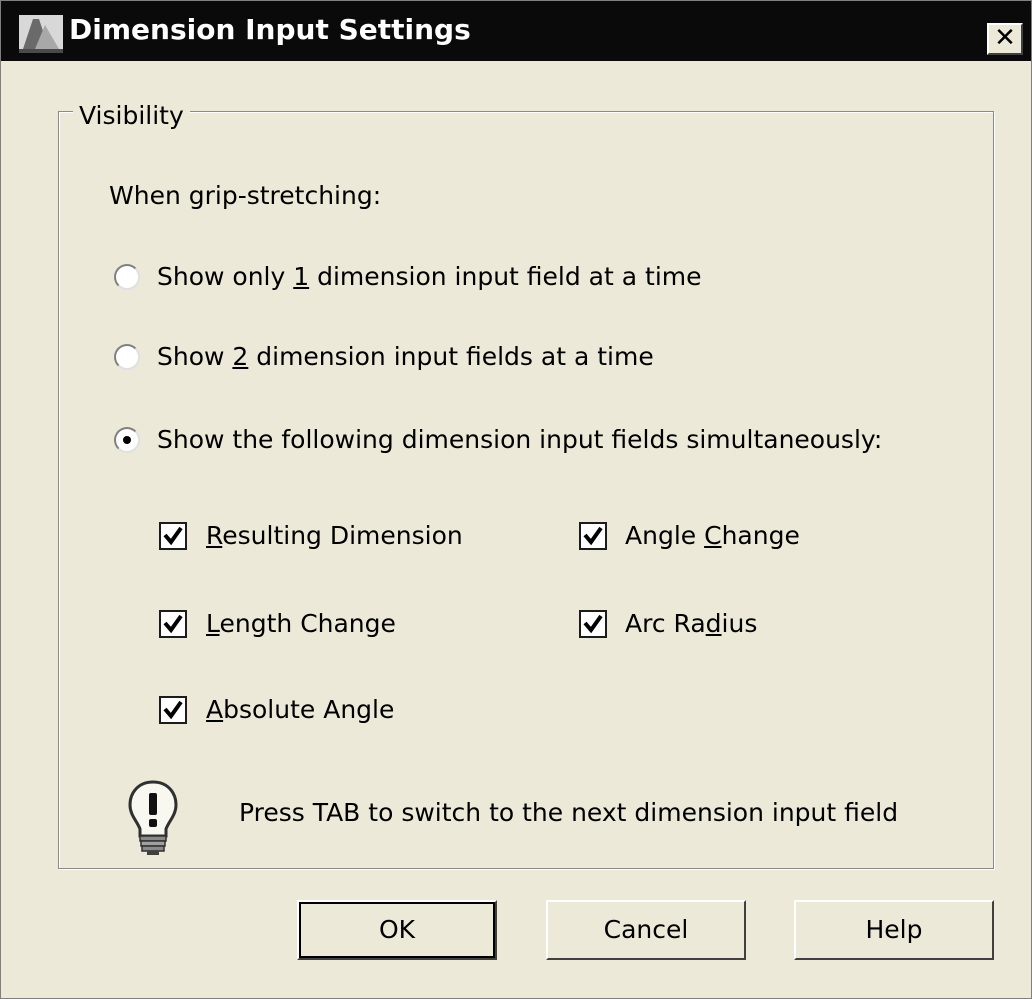 The height and width of the screenshot is (999, 1032). I want to click on help-button: Help, so click(894, 930).